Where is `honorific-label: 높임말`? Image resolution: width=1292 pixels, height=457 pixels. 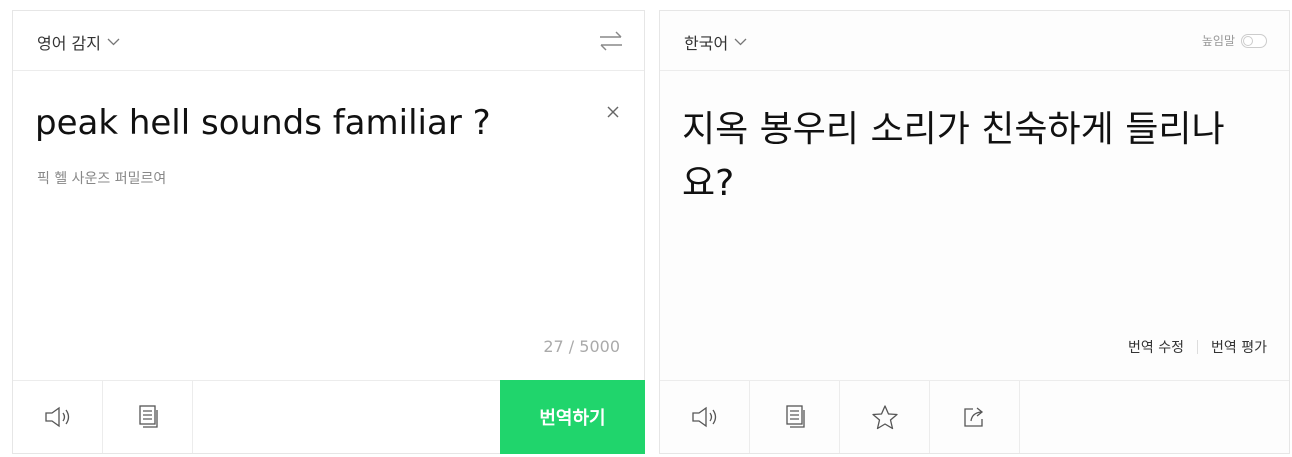 honorific-label: 높임말 is located at coordinates (1218, 41).